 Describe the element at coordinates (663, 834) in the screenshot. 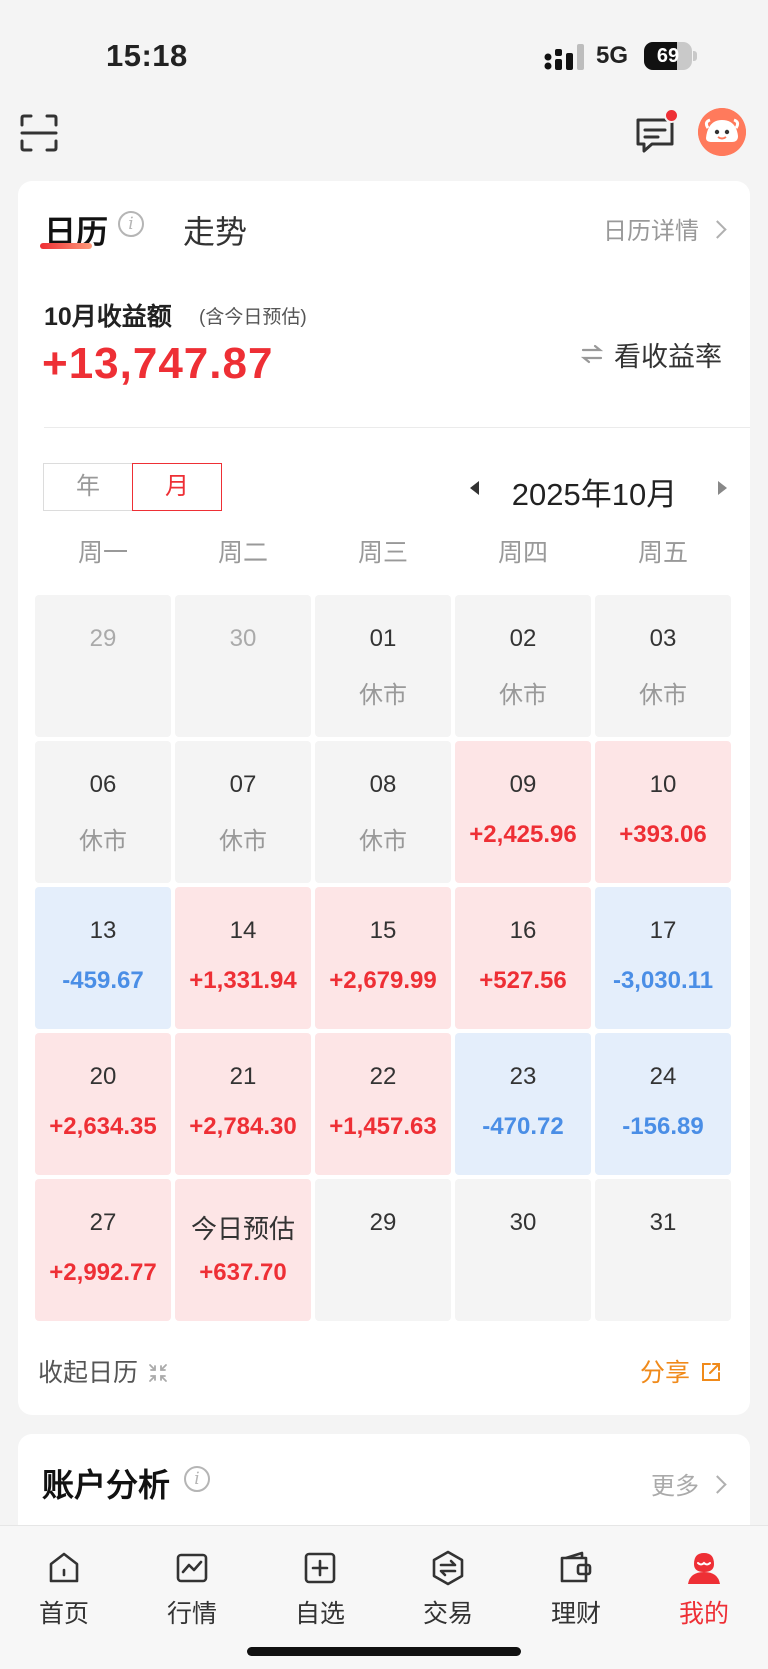

I see `day-value: +393.06` at that location.